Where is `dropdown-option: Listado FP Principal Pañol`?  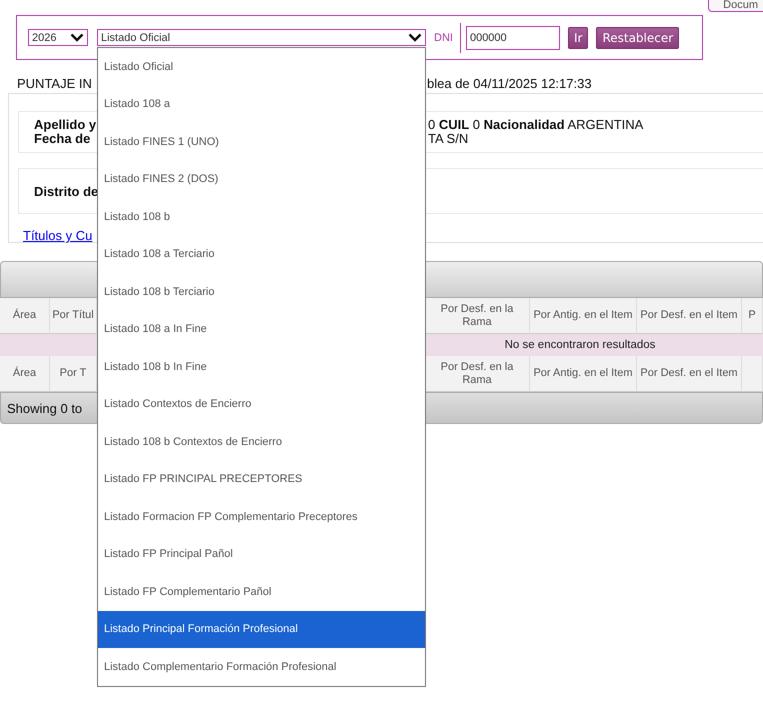 dropdown-option: Listado FP Principal Pañol is located at coordinates (261, 554).